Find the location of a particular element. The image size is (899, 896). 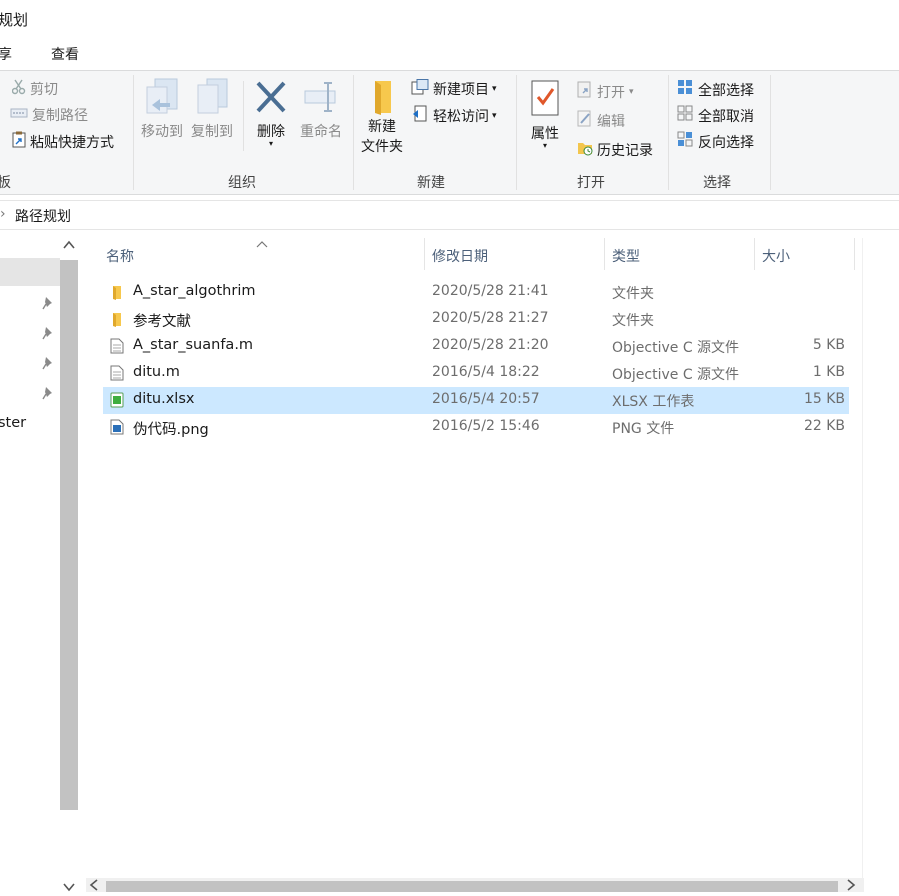

select-none-button: 全部取消 is located at coordinates (715, 115).